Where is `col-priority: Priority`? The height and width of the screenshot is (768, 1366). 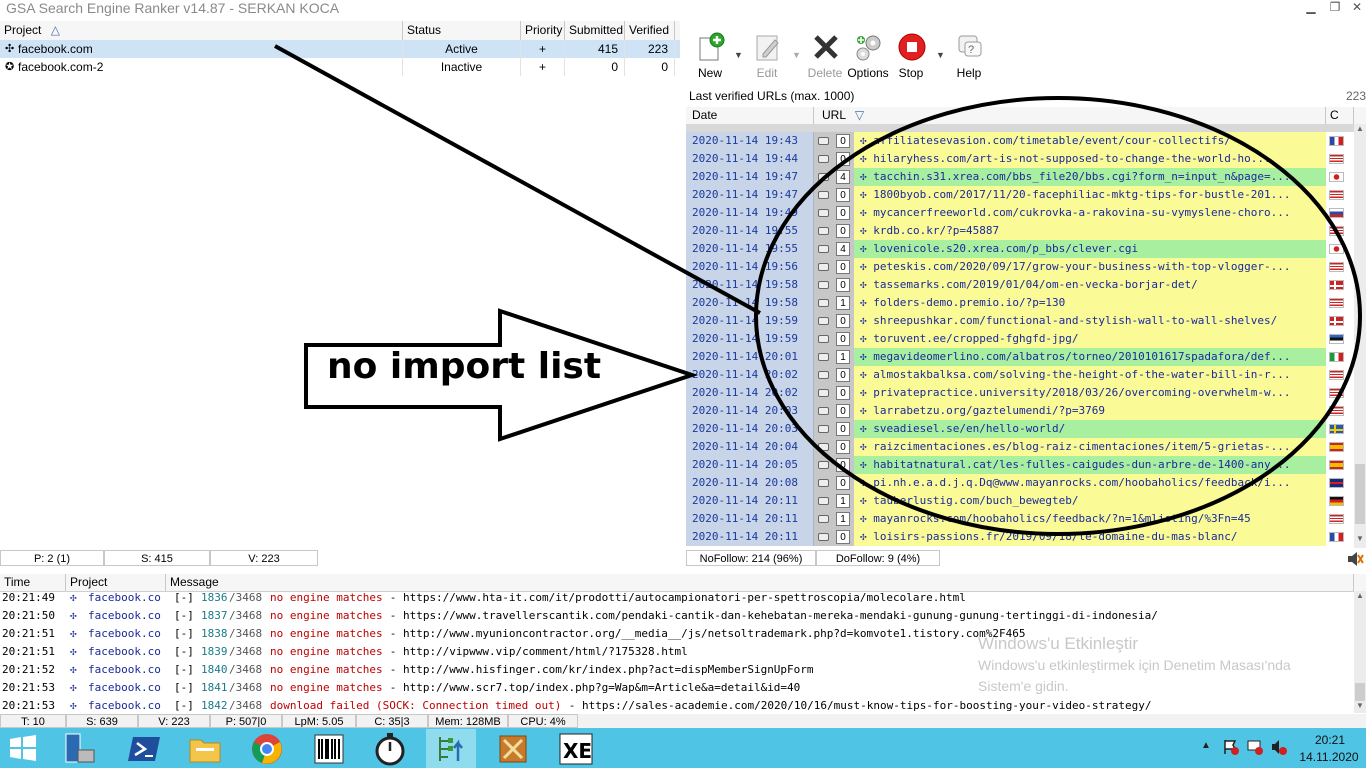 col-priority: Priority is located at coordinates (543, 30).